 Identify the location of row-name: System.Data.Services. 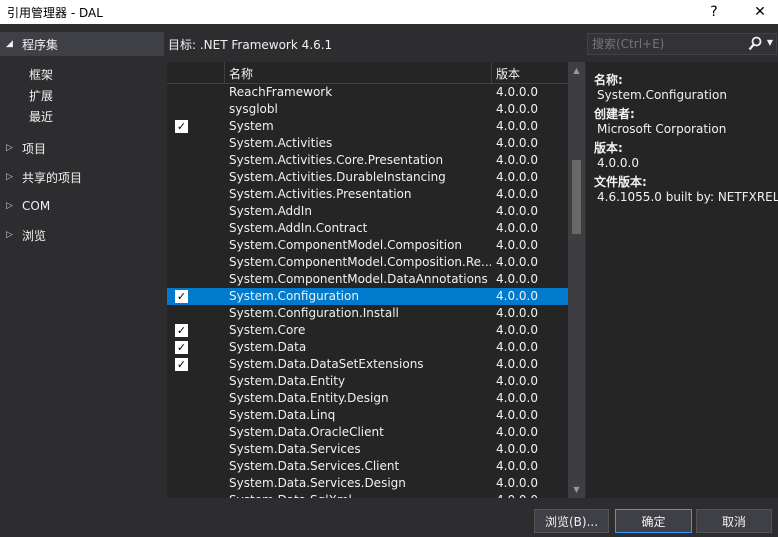
(295, 449).